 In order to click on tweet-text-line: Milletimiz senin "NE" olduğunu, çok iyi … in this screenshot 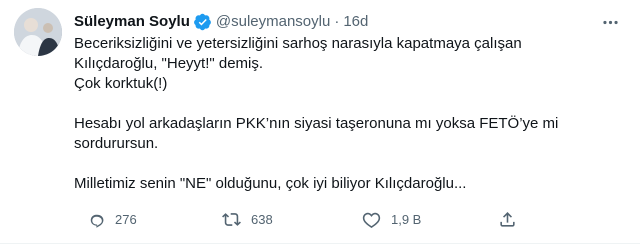, I will do `click(270, 183)`.